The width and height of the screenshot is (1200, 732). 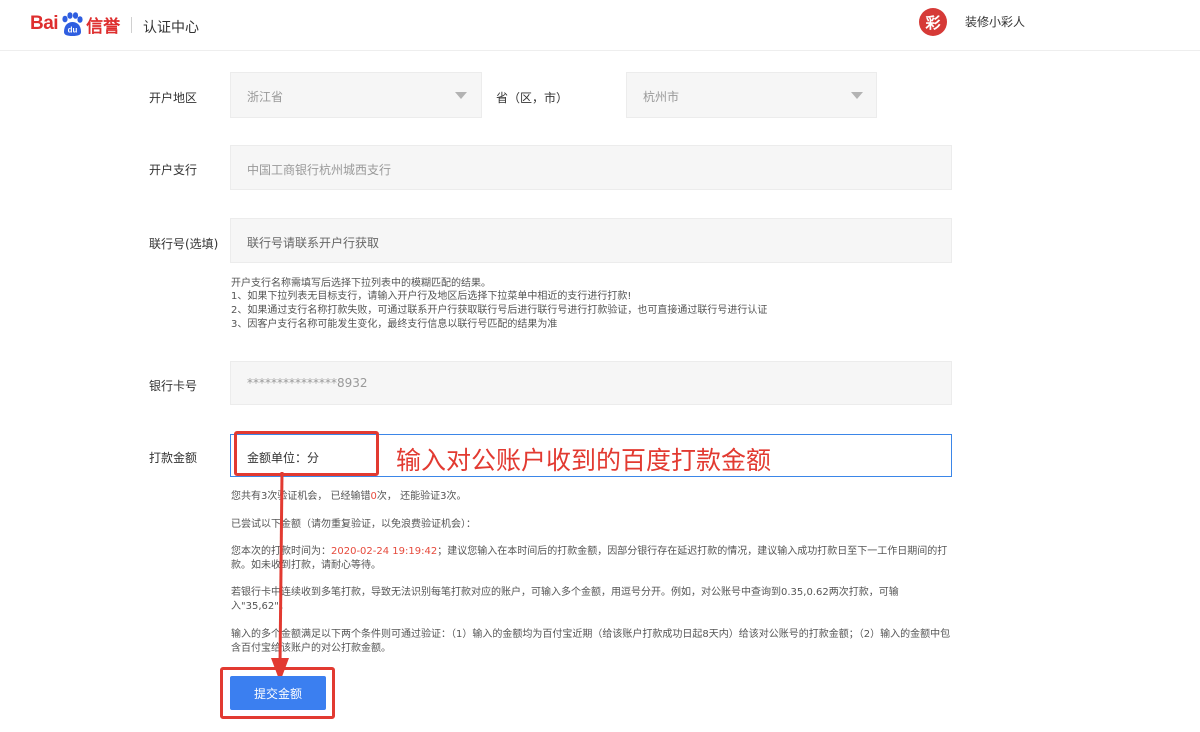 What do you see at coordinates (584, 460) in the screenshot?
I see `annotation-text: 输入对公账户收到的百度打款金额` at bounding box center [584, 460].